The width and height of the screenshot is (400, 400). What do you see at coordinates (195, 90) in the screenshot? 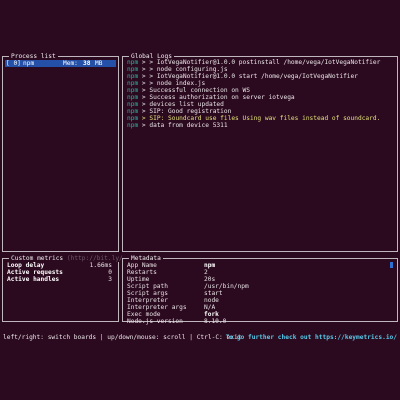
I see `log-message: > Successful connection on WS` at bounding box center [195, 90].